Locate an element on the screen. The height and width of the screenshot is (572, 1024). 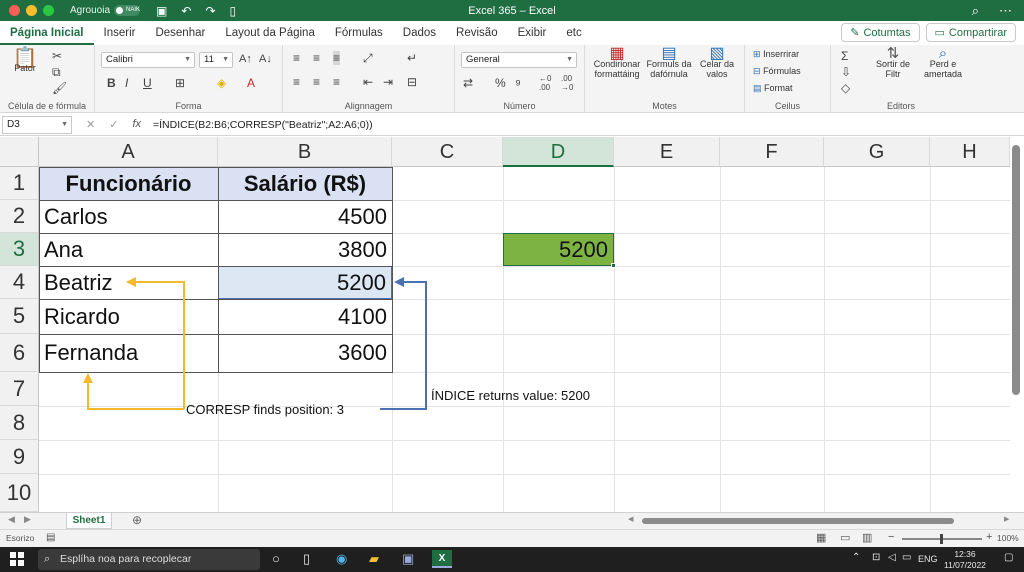
underline-icon: U is located at coordinates (147, 83).